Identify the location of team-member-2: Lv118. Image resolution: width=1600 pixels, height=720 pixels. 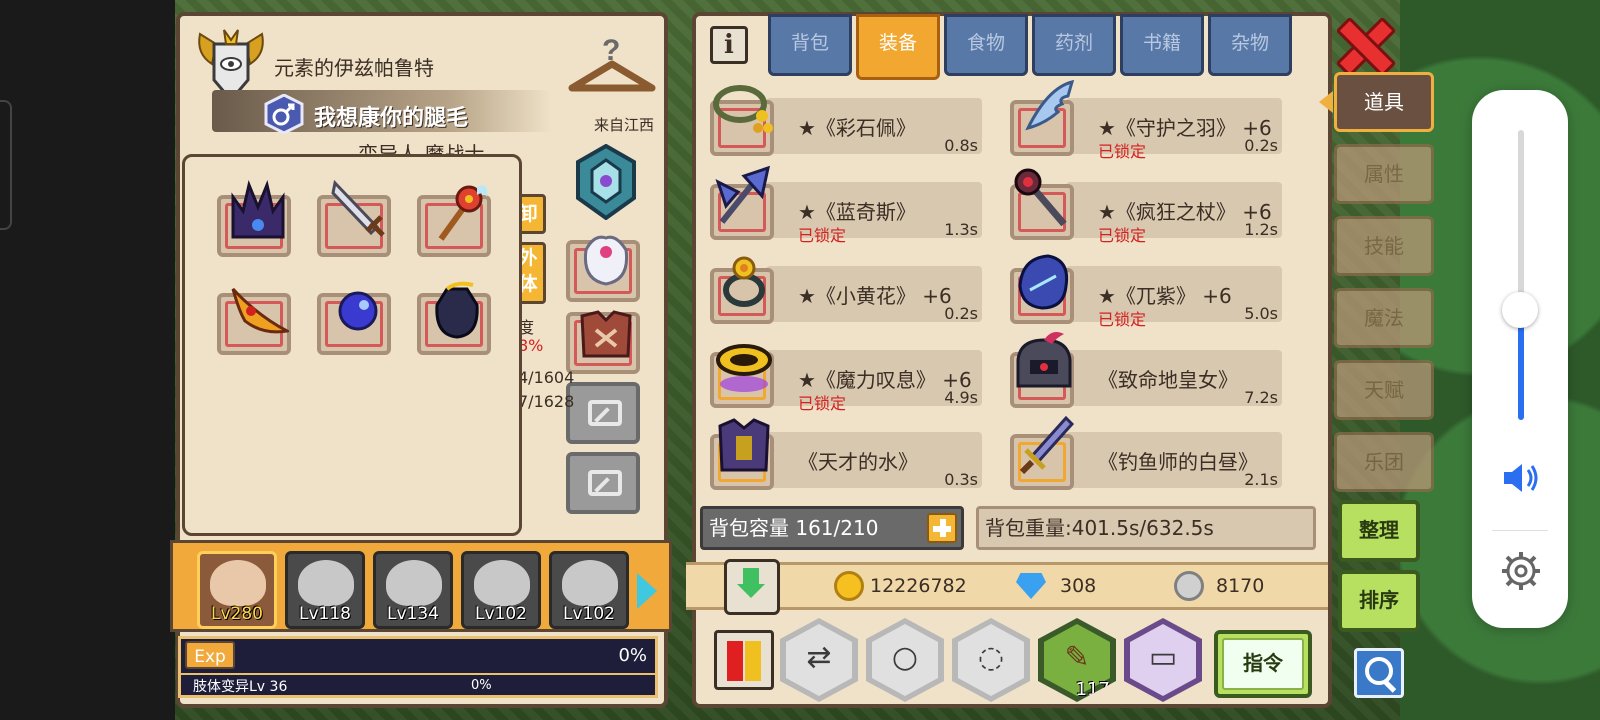
(325, 590).